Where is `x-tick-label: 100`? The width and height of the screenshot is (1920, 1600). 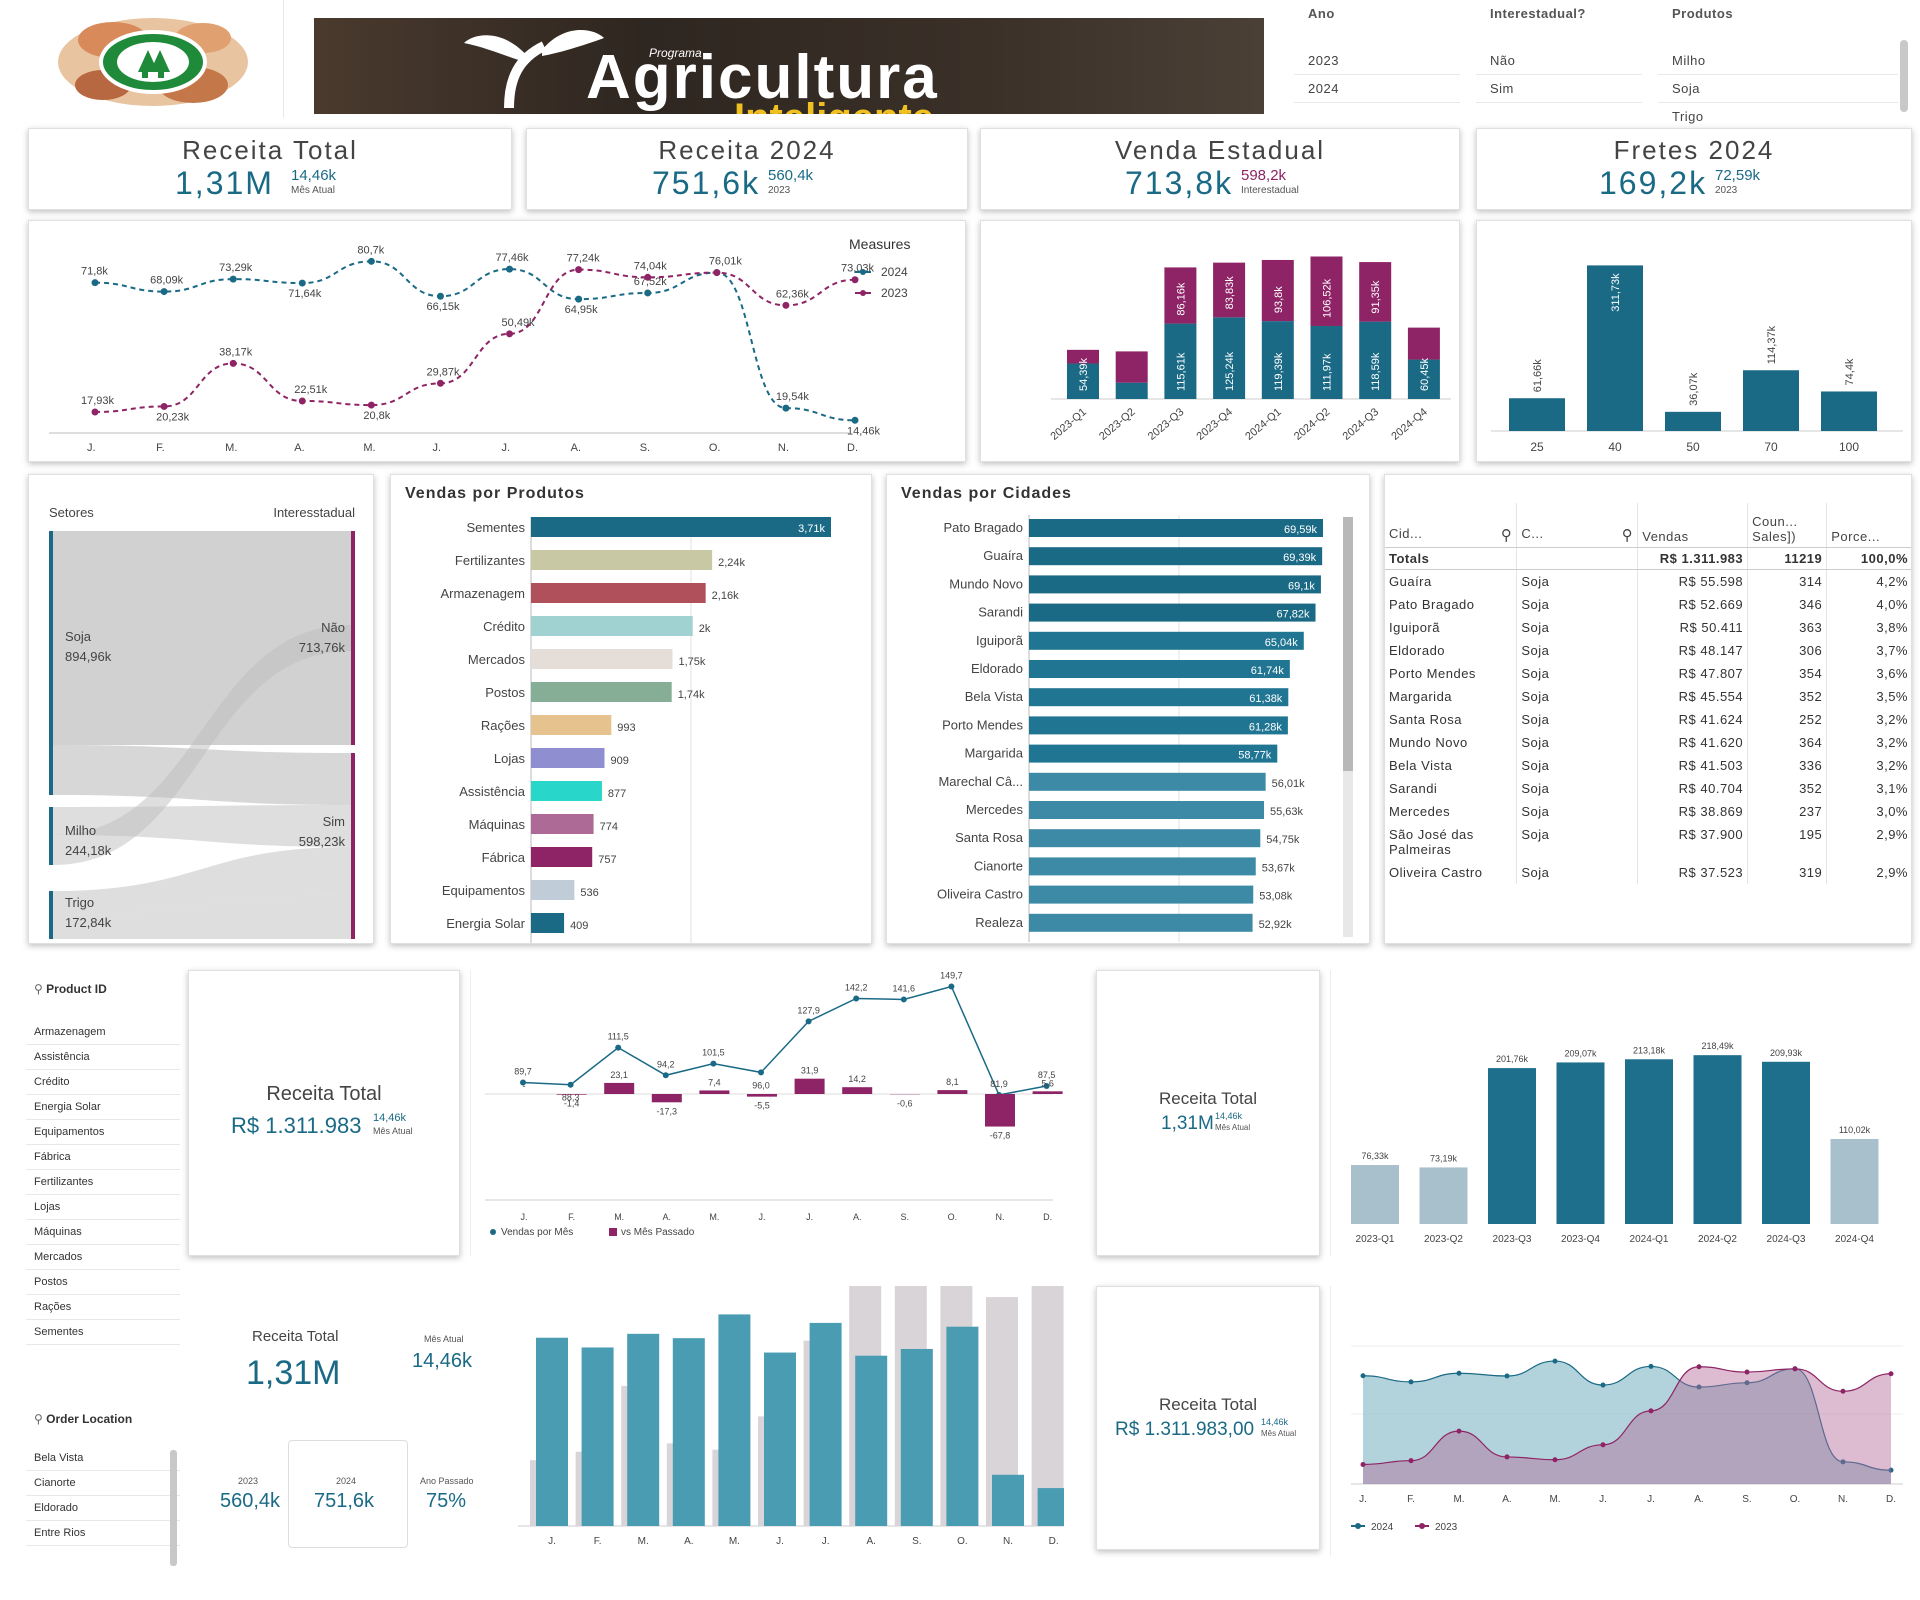
x-tick-label: 100 is located at coordinates (1849, 447).